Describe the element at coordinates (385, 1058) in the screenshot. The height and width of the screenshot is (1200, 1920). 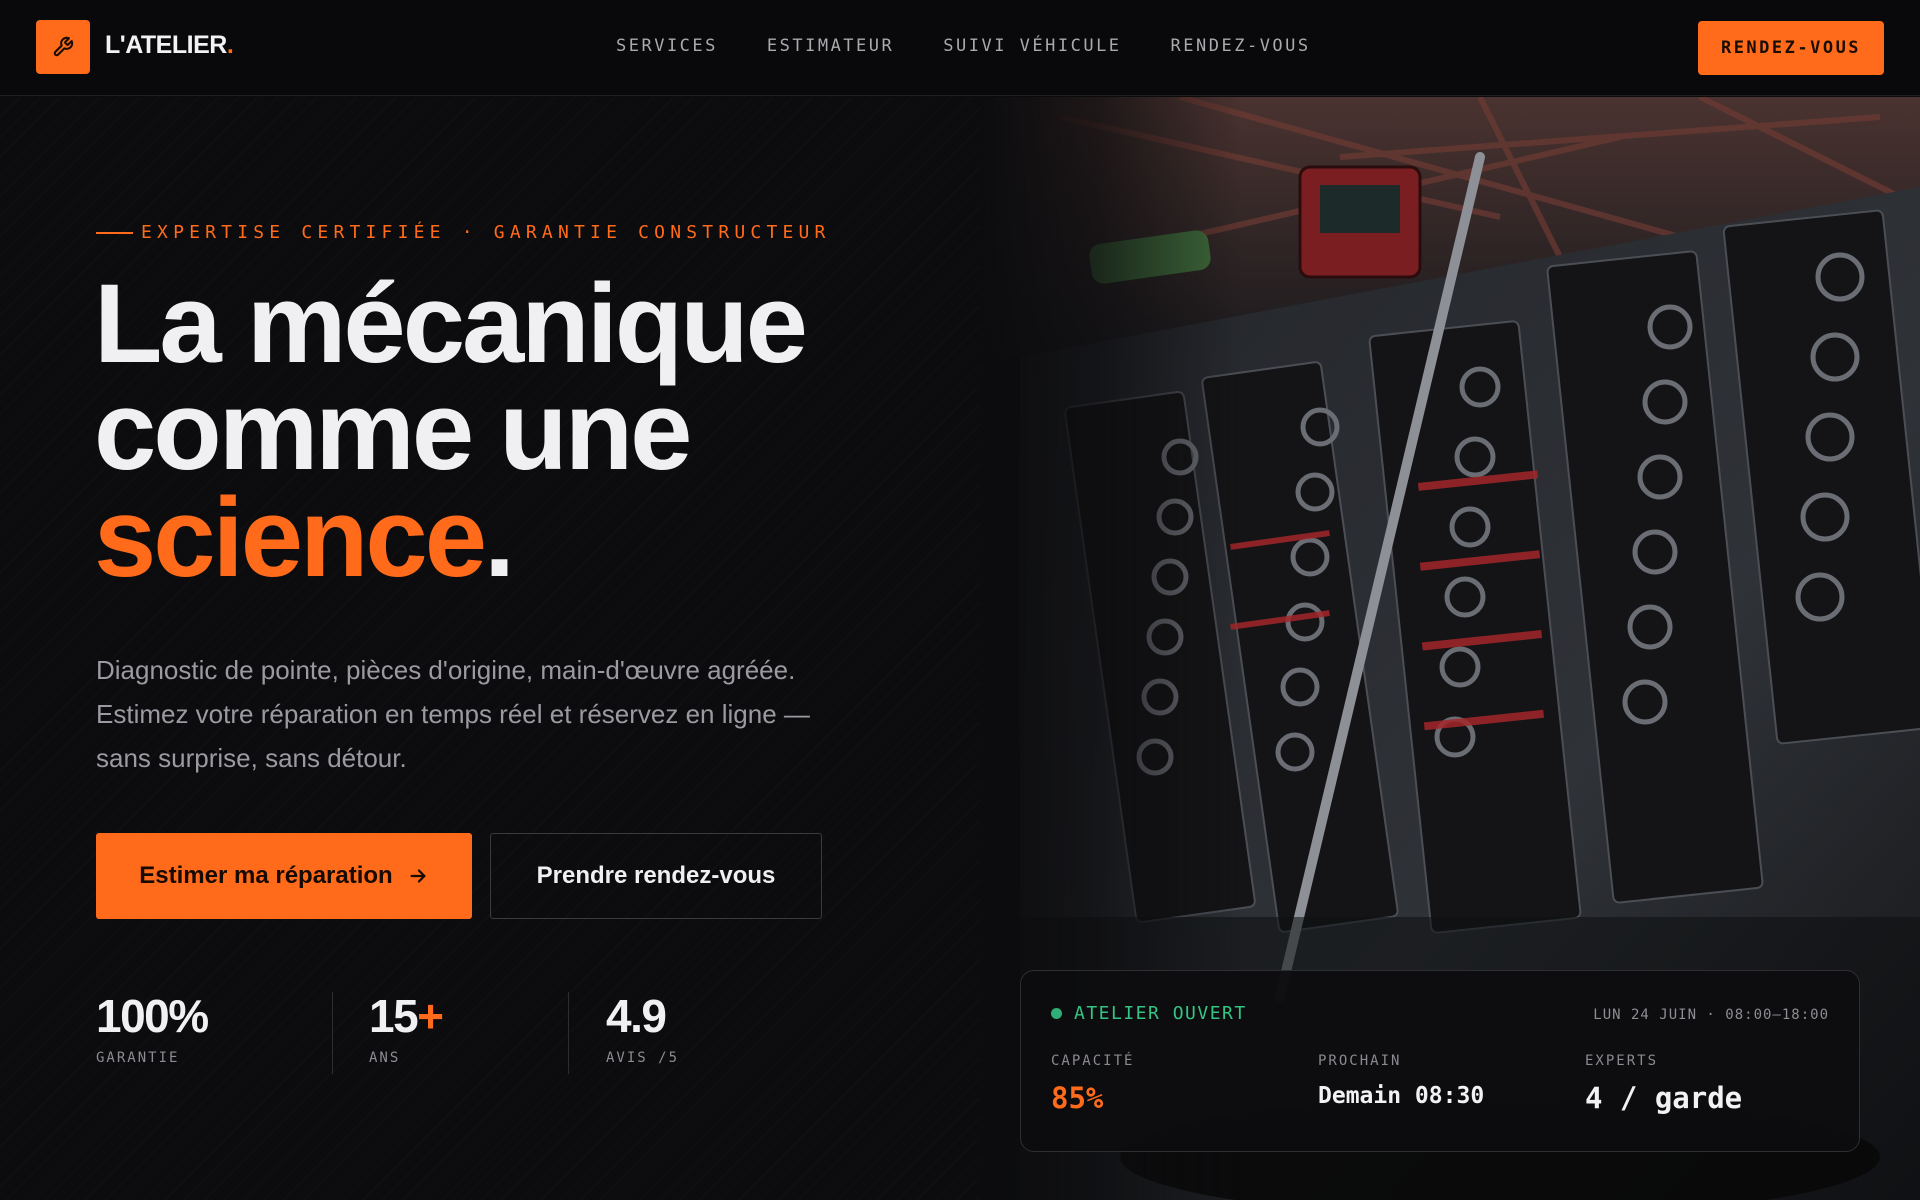
I see `stat-label: ANS` at that location.